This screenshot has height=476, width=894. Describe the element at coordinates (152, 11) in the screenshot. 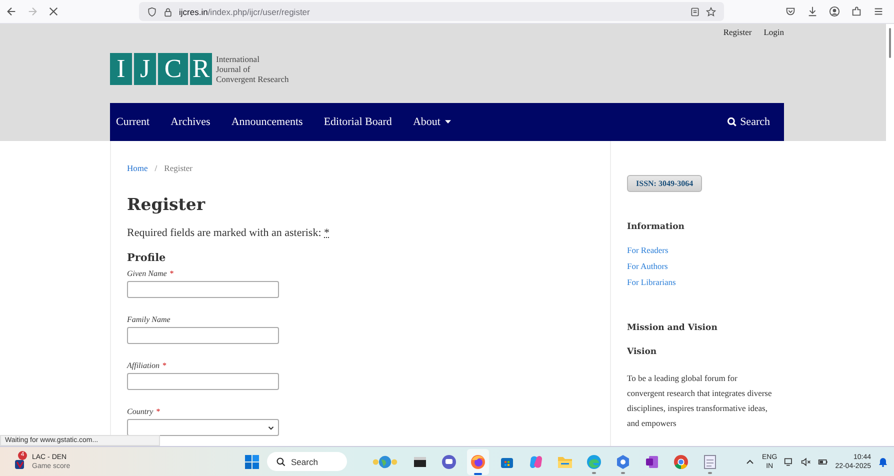

I see `shield-icon` at that location.